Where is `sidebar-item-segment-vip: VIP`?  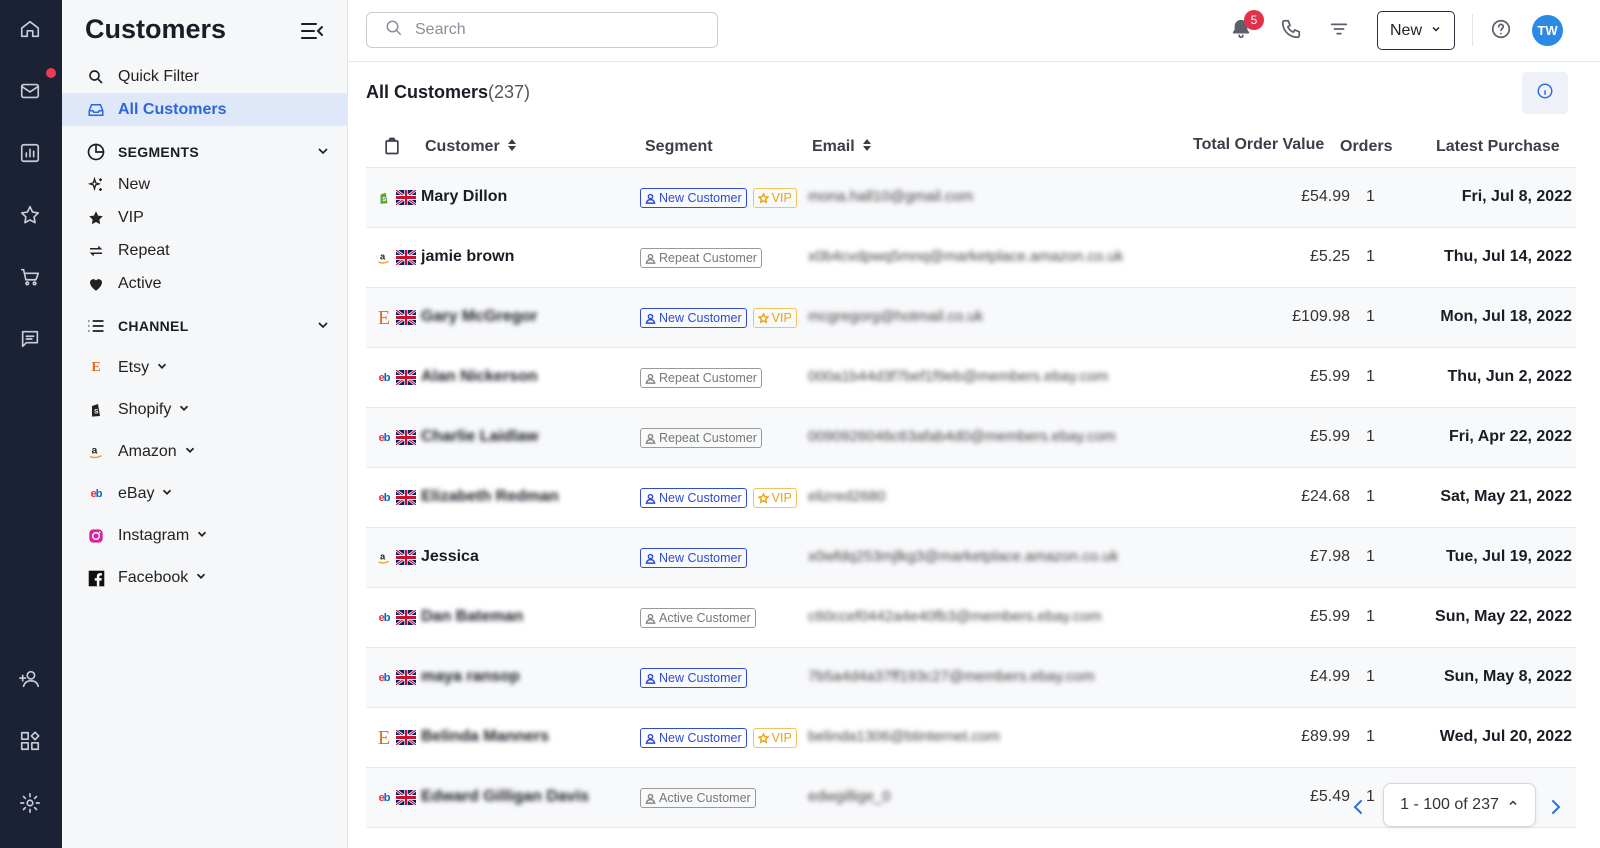 sidebar-item-segment-vip: VIP is located at coordinates (204, 217).